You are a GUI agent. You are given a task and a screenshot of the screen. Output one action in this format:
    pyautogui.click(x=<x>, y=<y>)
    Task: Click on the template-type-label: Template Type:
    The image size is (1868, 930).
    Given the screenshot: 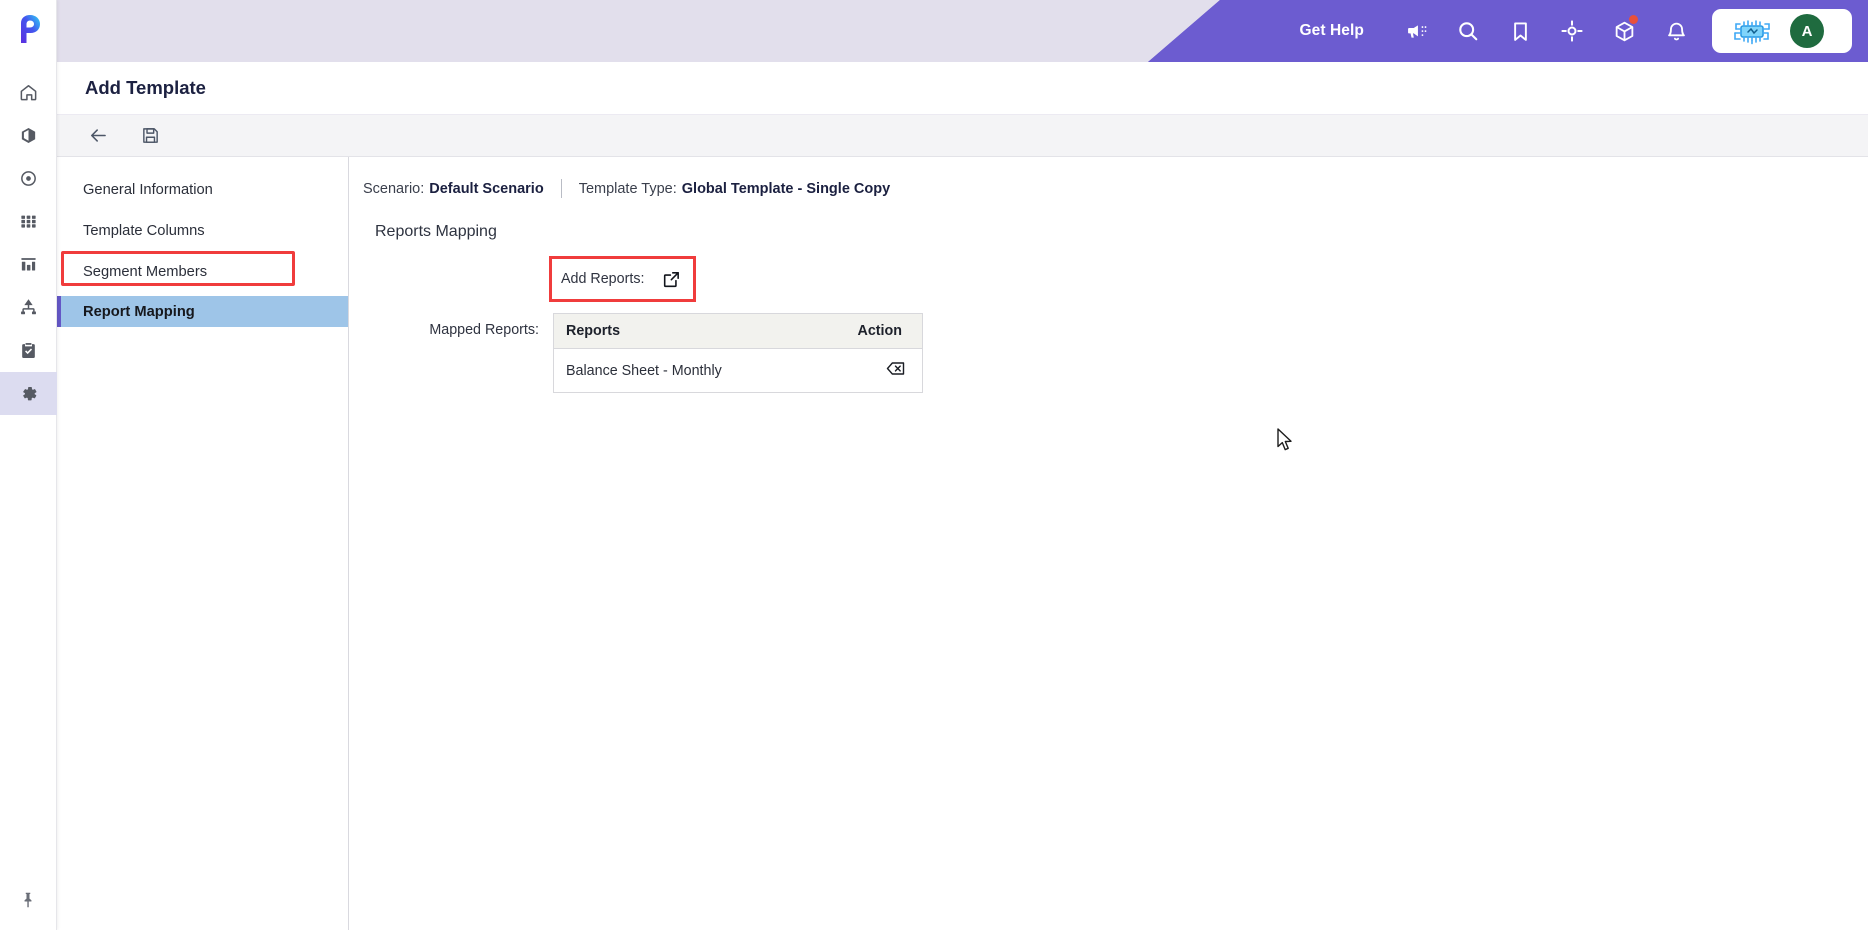 What is the action you would take?
    pyautogui.click(x=627, y=188)
    